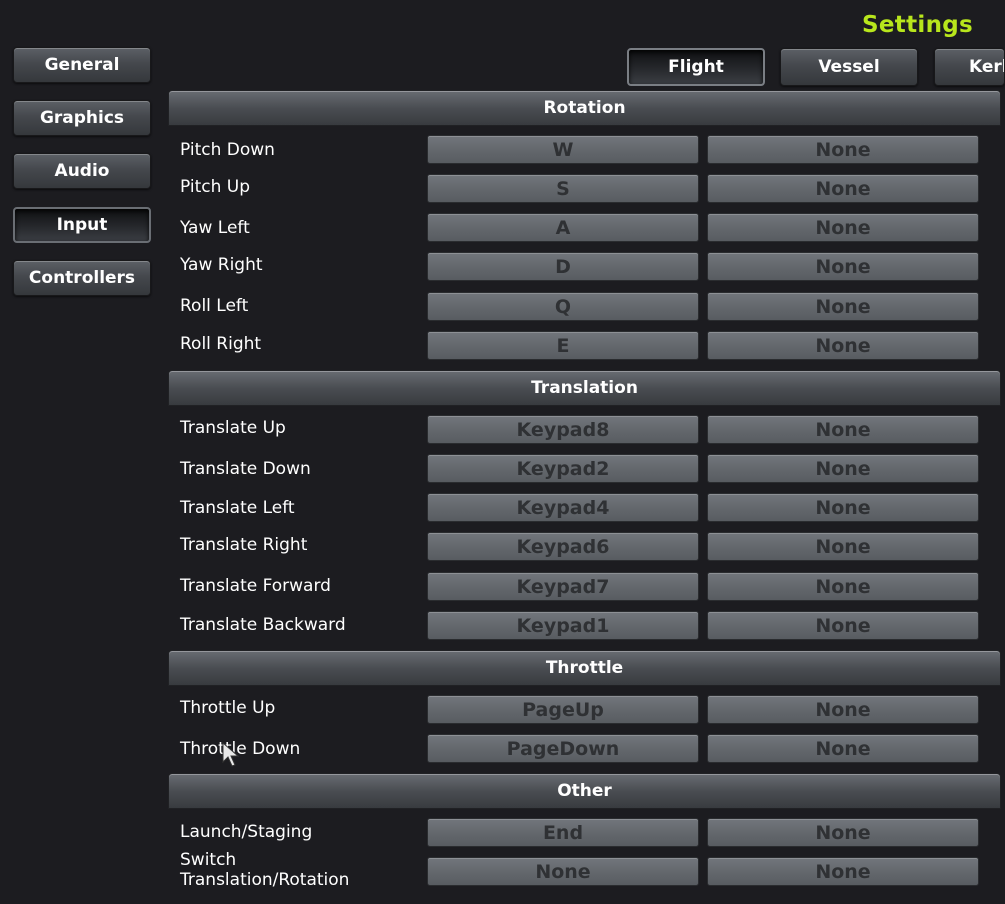 This screenshot has height=904, width=1005. I want to click on secondary-key-translate-left: None, so click(843, 507).